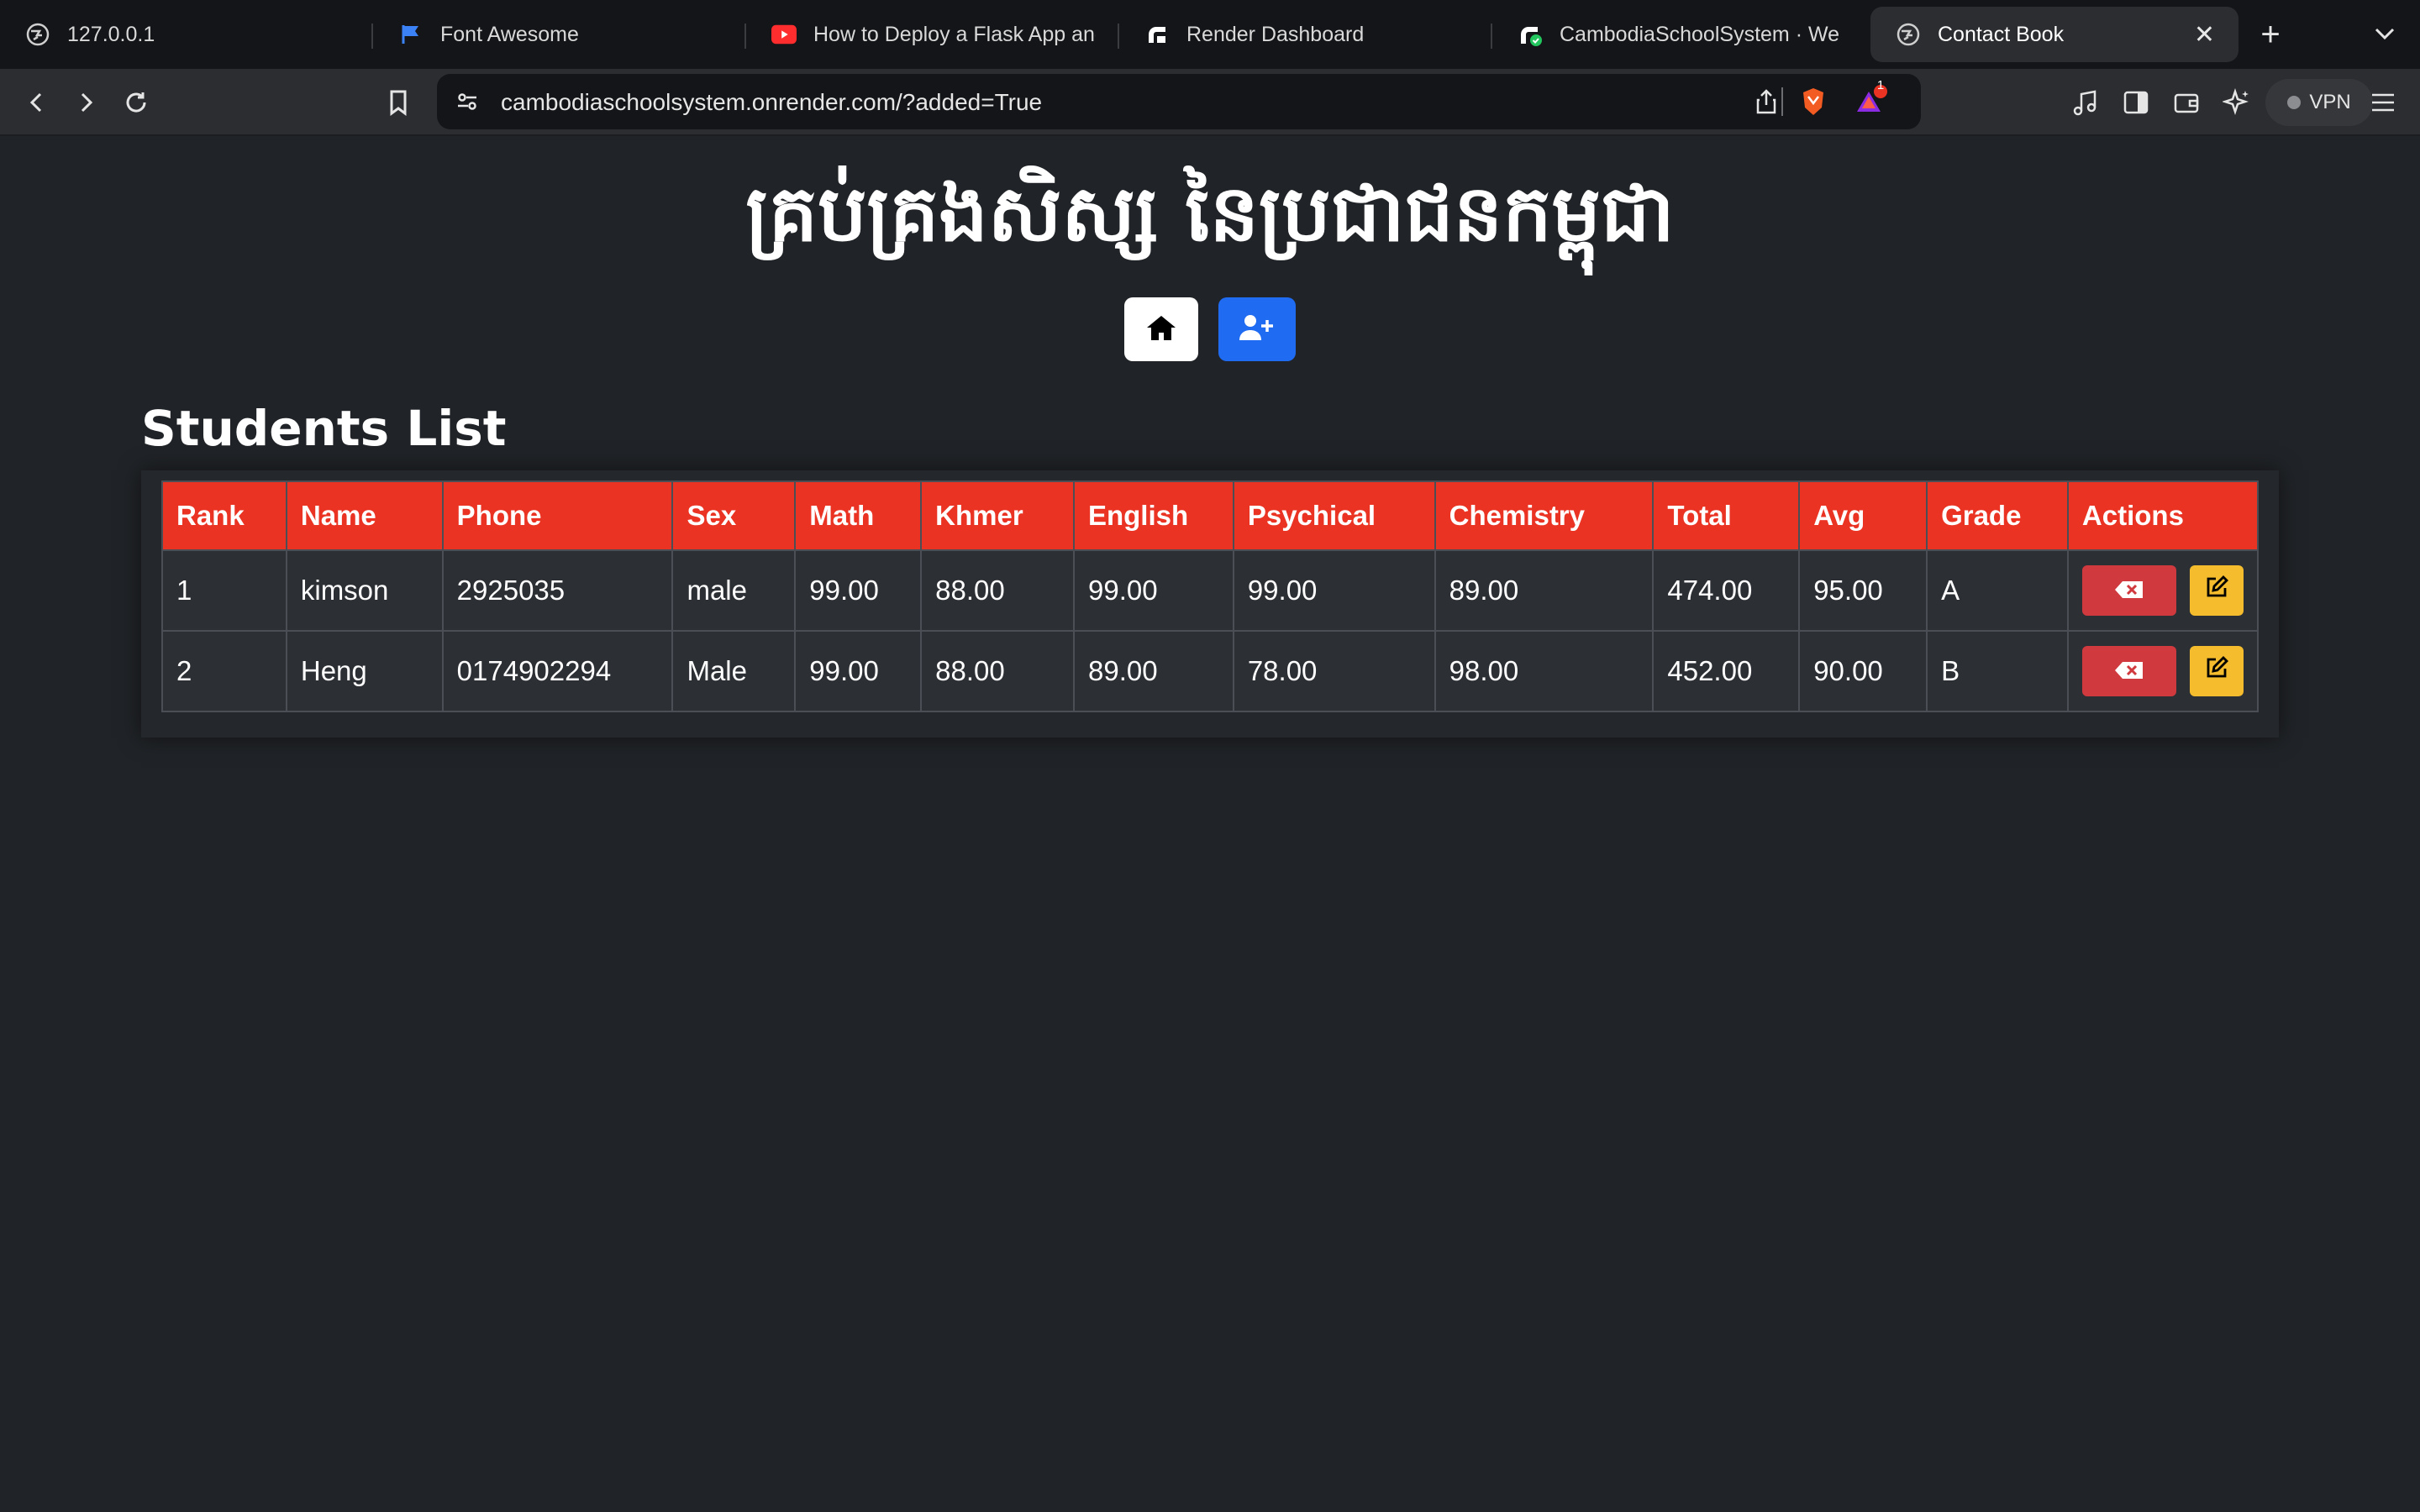 This screenshot has height=1512, width=2420. What do you see at coordinates (224, 515) in the screenshot?
I see `header-rank: Rank` at bounding box center [224, 515].